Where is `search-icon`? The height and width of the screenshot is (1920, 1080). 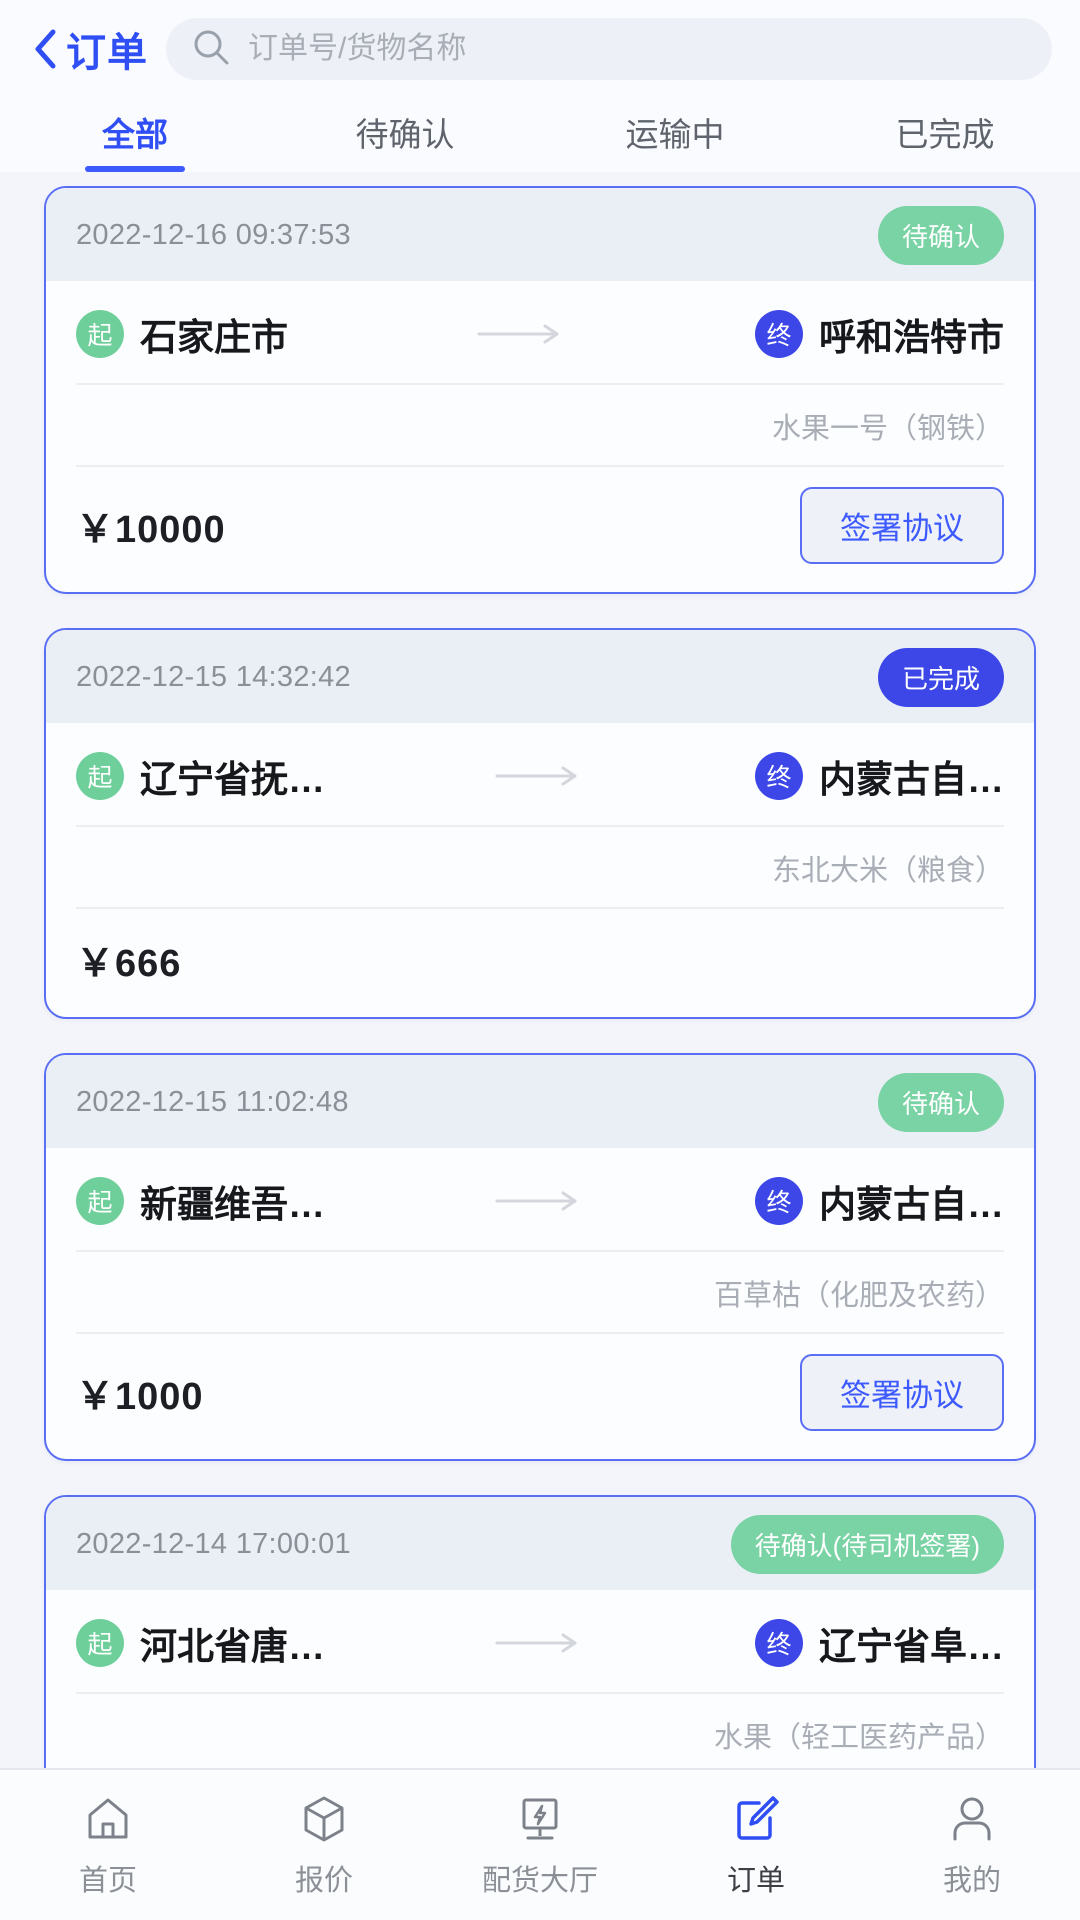 search-icon is located at coordinates (211, 49).